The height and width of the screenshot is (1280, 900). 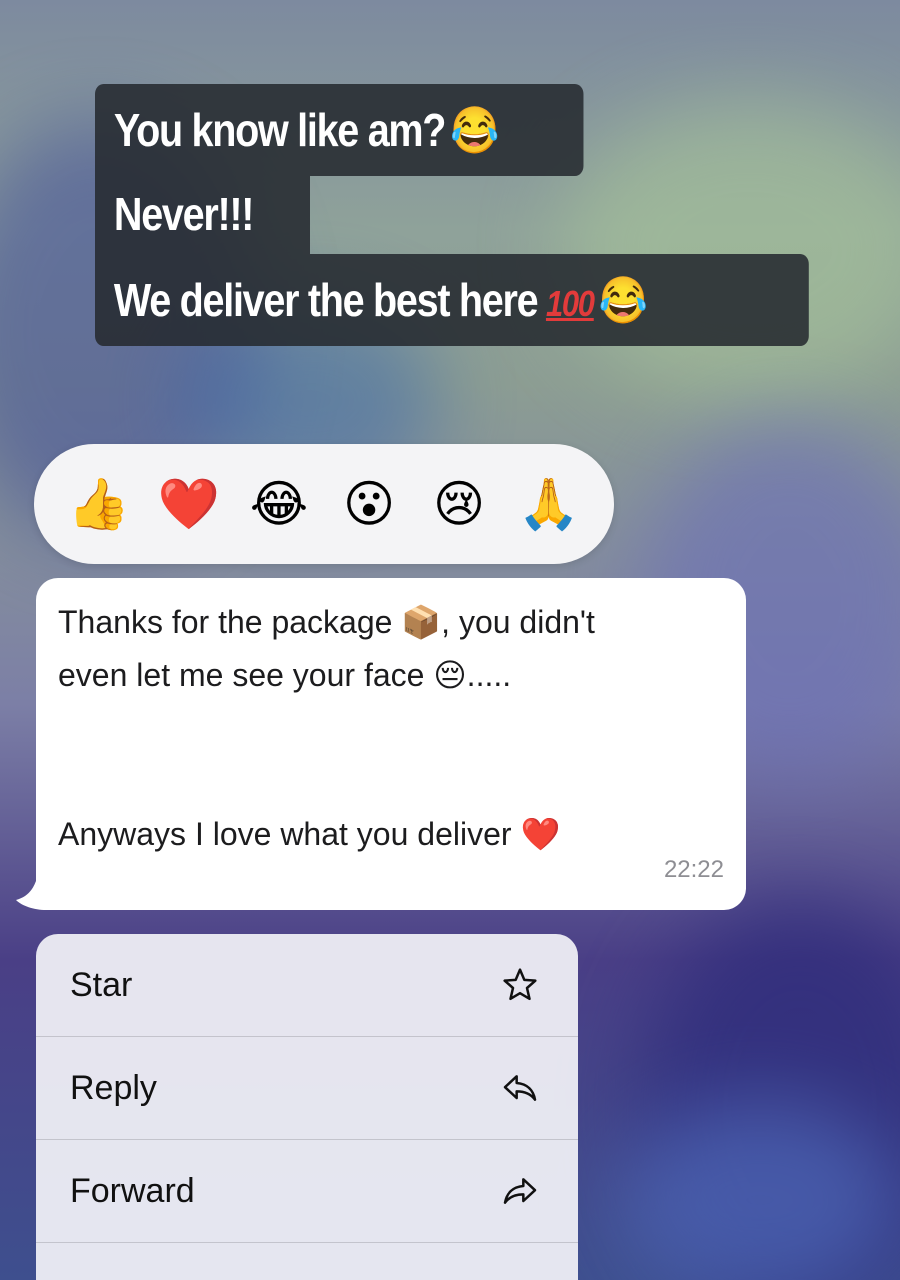 What do you see at coordinates (113, 1087) in the screenshot?
I see `menu-item-label: Reply` at bounding box center [113, 1087].